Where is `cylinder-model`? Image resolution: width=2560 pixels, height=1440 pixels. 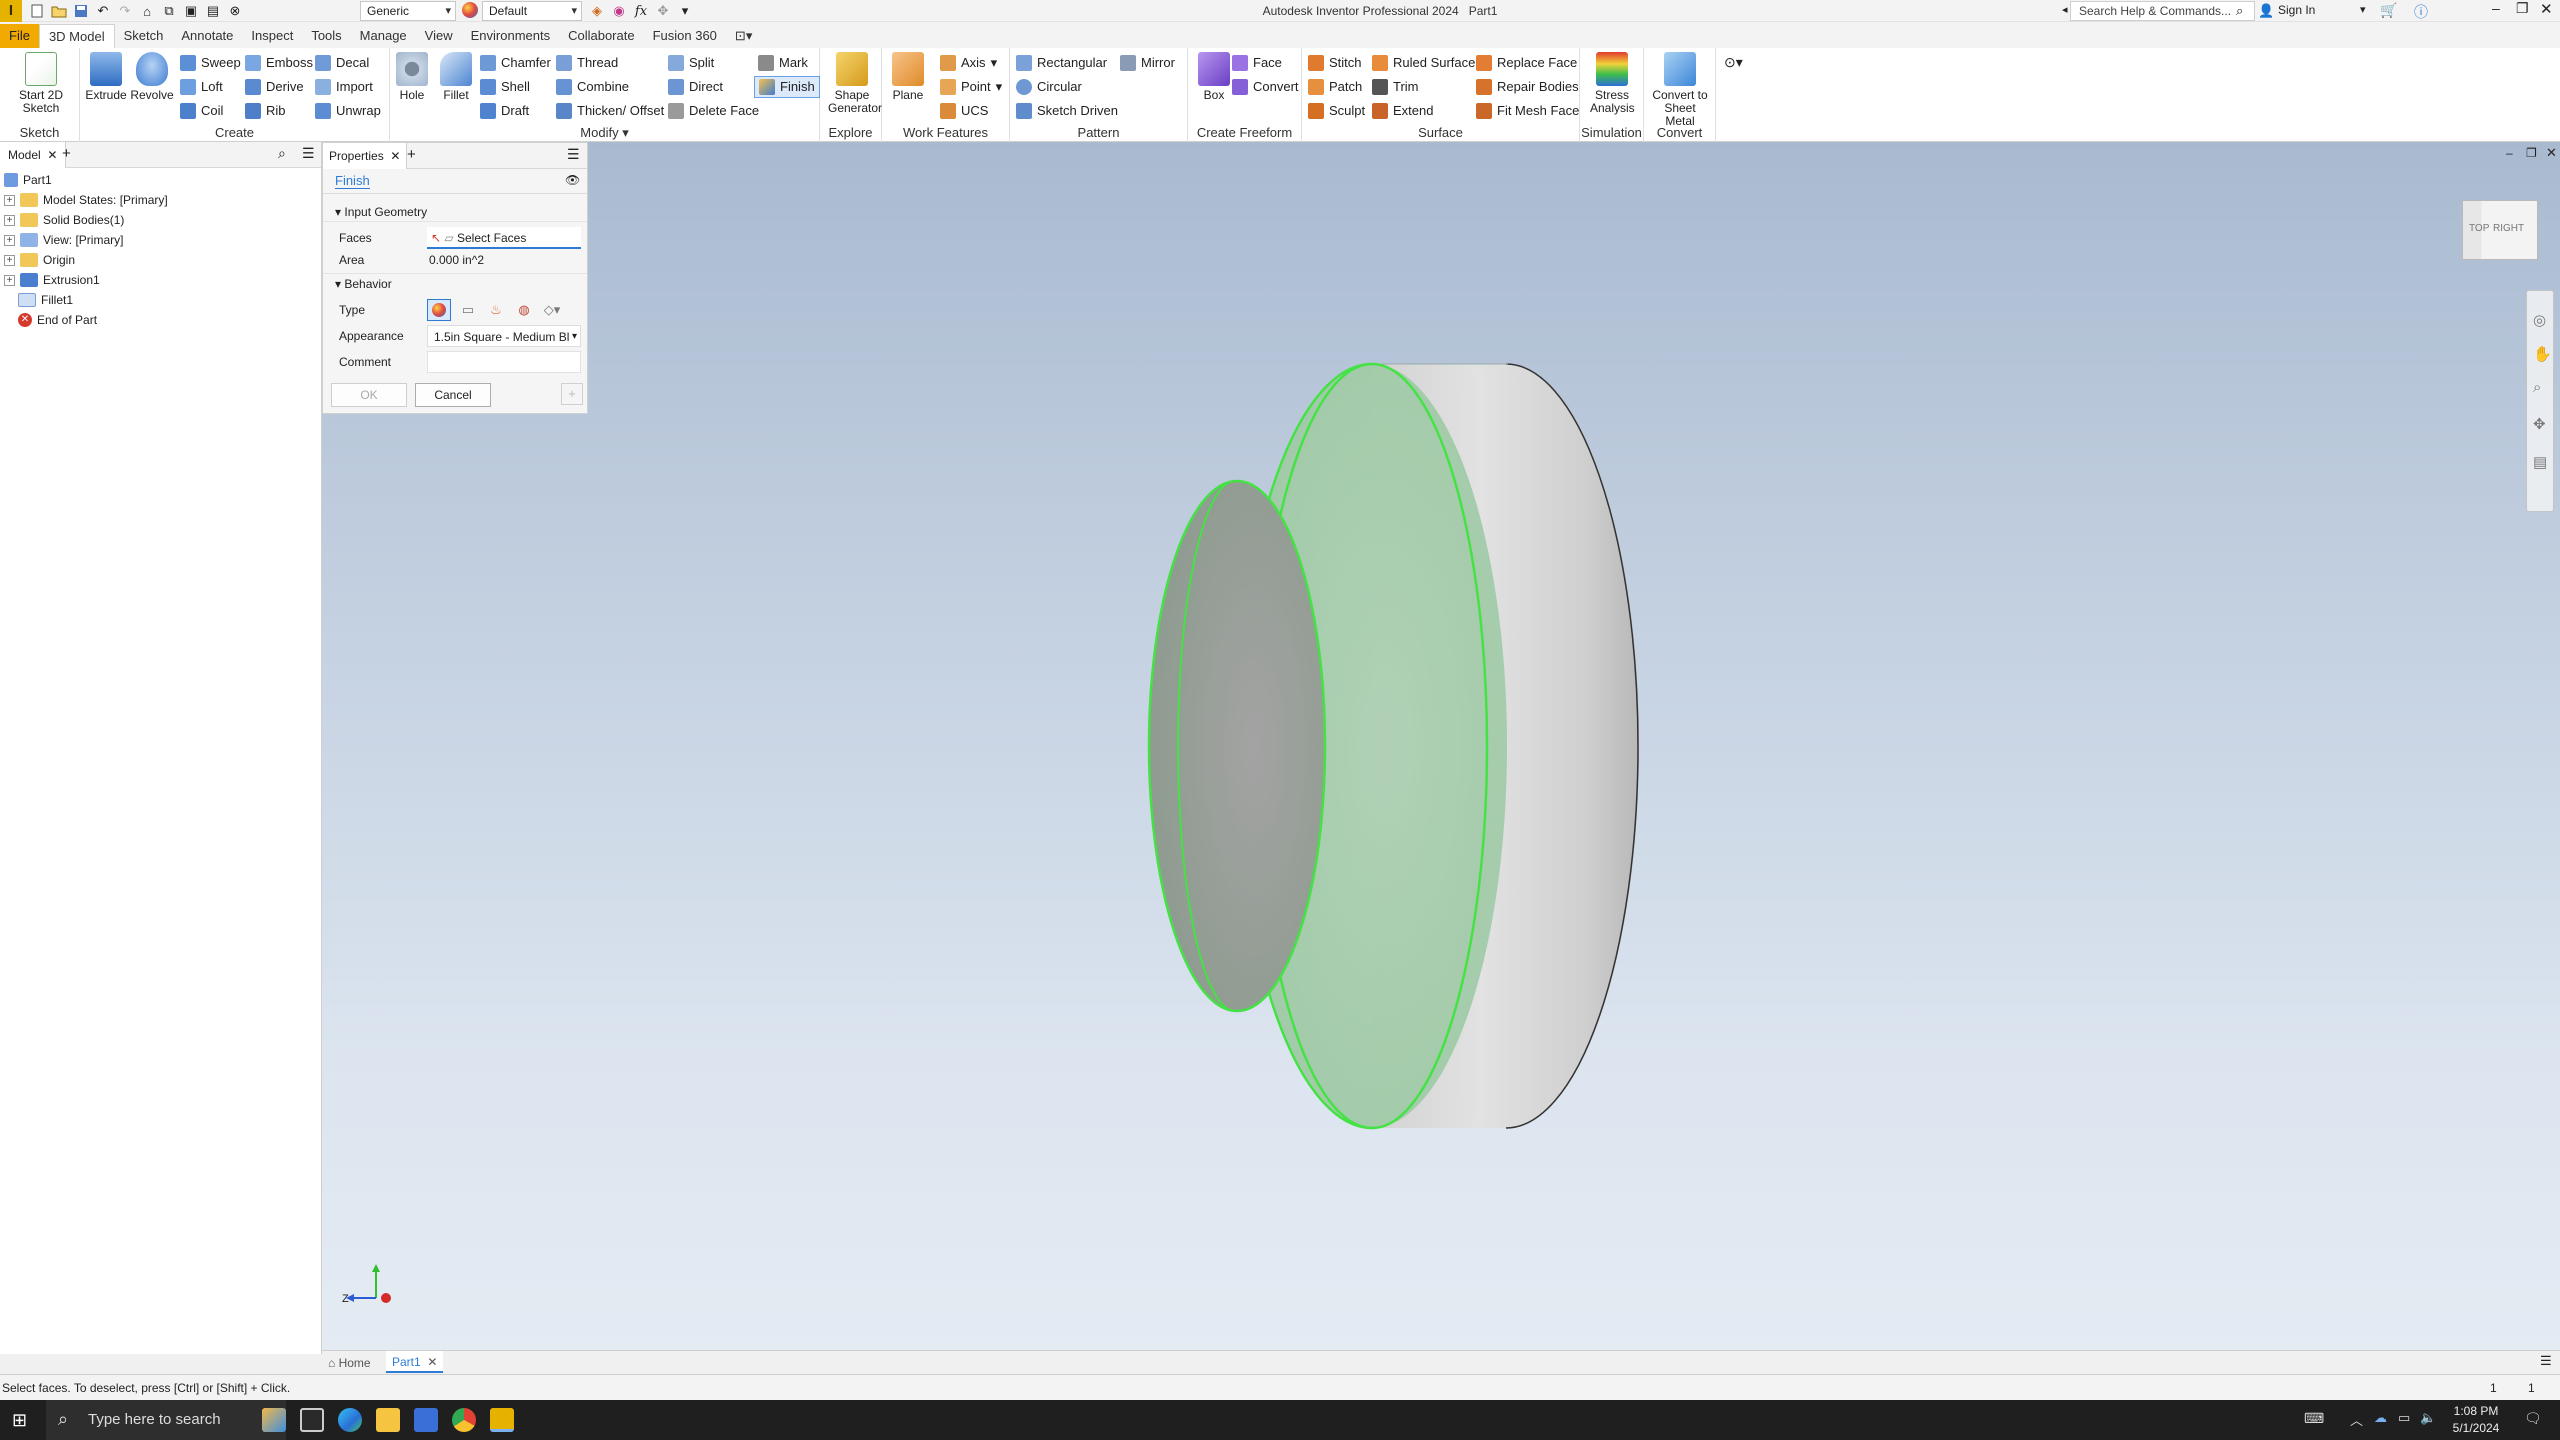
cylinder-model is located at coordinates (1393, 746).